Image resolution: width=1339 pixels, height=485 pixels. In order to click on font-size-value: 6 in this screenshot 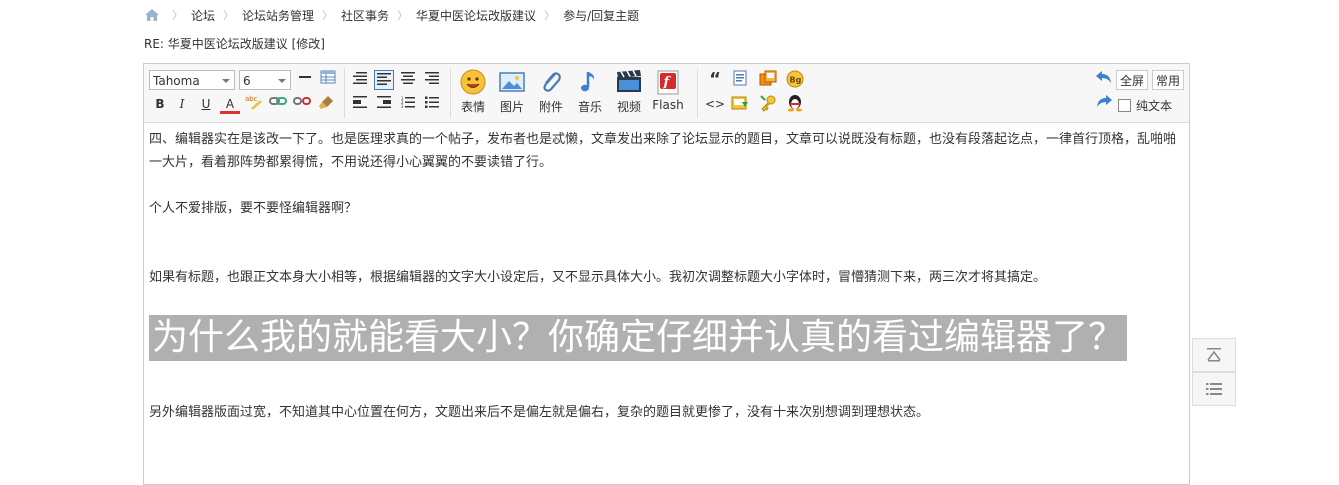, I will do `click(247, 81)`.